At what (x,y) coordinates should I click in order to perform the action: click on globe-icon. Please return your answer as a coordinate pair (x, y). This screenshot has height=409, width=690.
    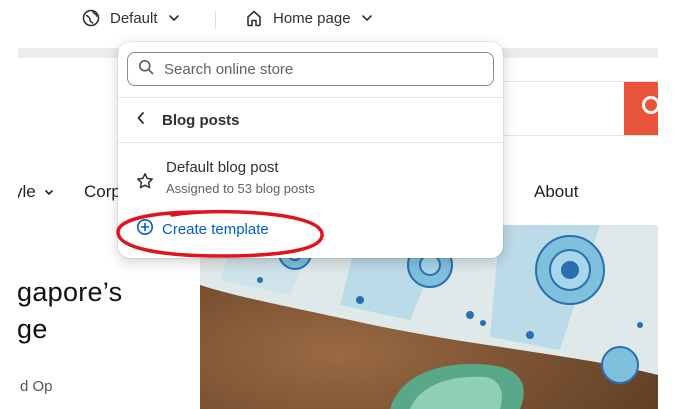
    Looking at the image, I should click on (91, 18).